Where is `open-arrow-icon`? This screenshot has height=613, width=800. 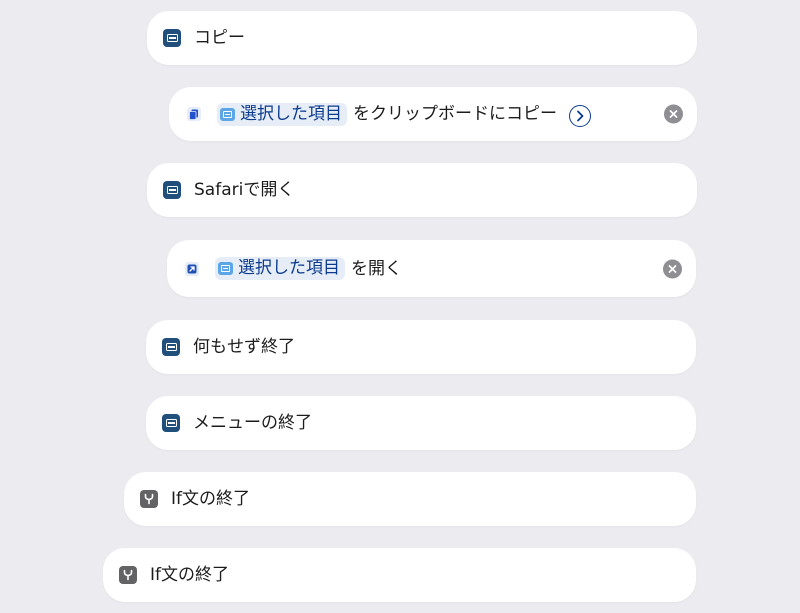 open-arrow-icon is located at coordinates (192, 268).